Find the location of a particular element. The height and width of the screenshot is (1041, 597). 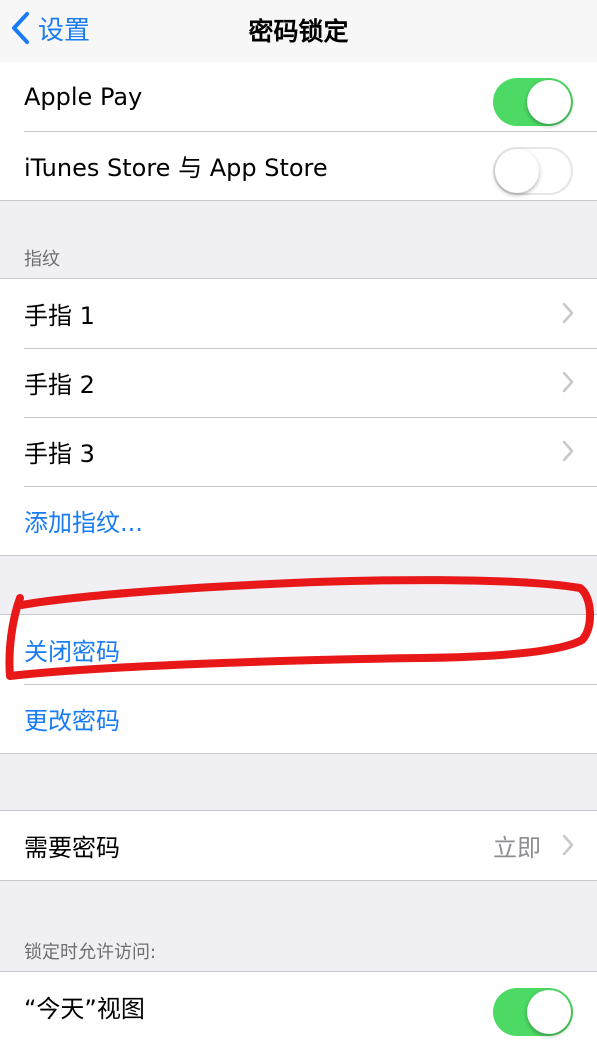

page-title: 密码锁定 is located at coordinates (298, 31).